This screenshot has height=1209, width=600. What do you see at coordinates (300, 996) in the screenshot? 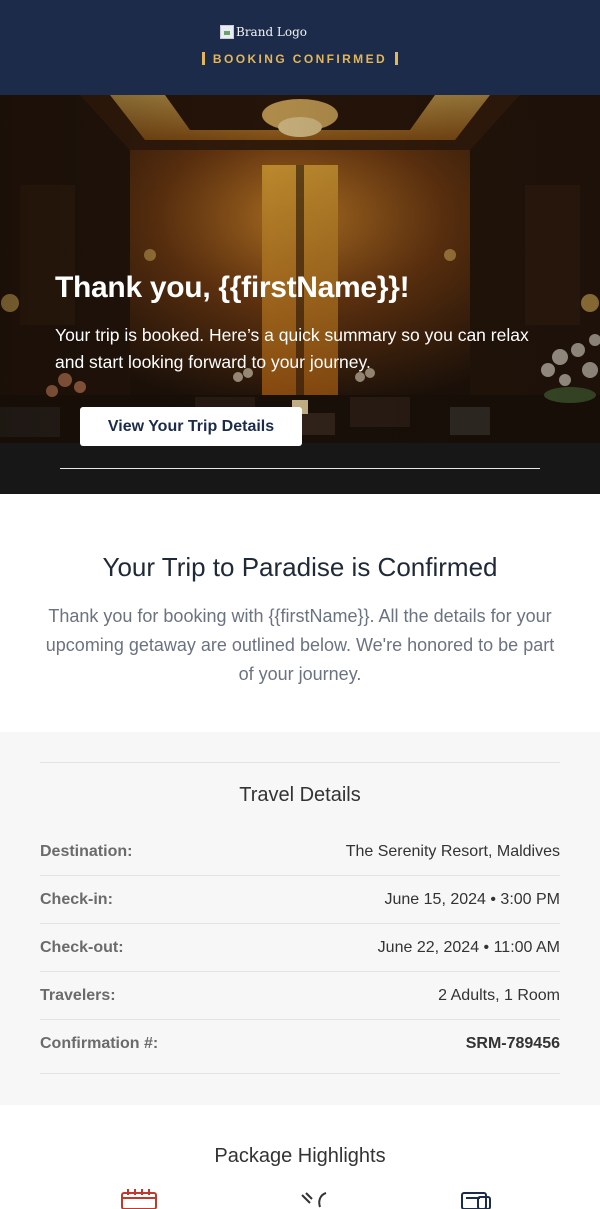
I see `detail-row-travelers: Travelers: 2 Adults, 1 Room` at bounding box center [300, 996].